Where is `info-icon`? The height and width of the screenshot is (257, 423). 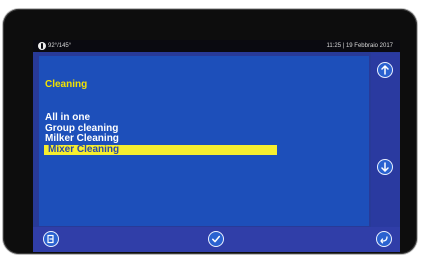 info-icon is located at coordinates (42, 46).